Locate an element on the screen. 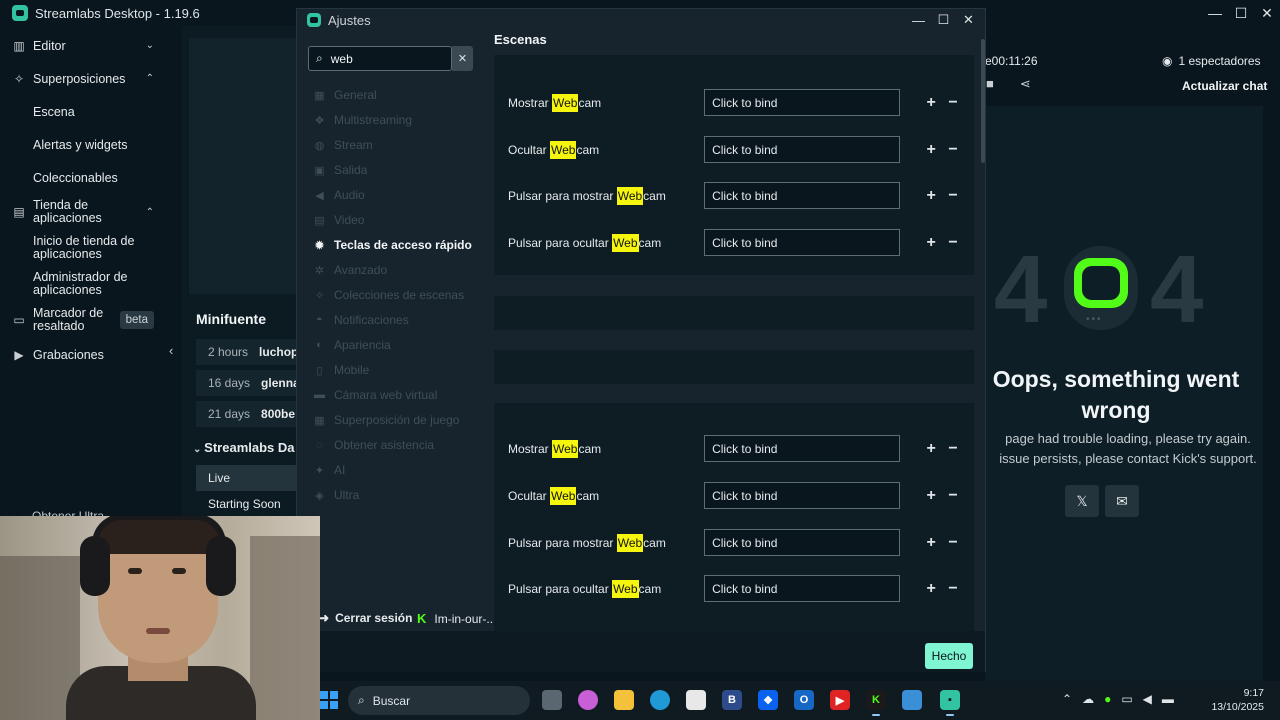 The width and height of the screenshot is (1280, 720). hotkey-row: Ocultar Webcam Click to bind + − is located at coordinates (736, 149).